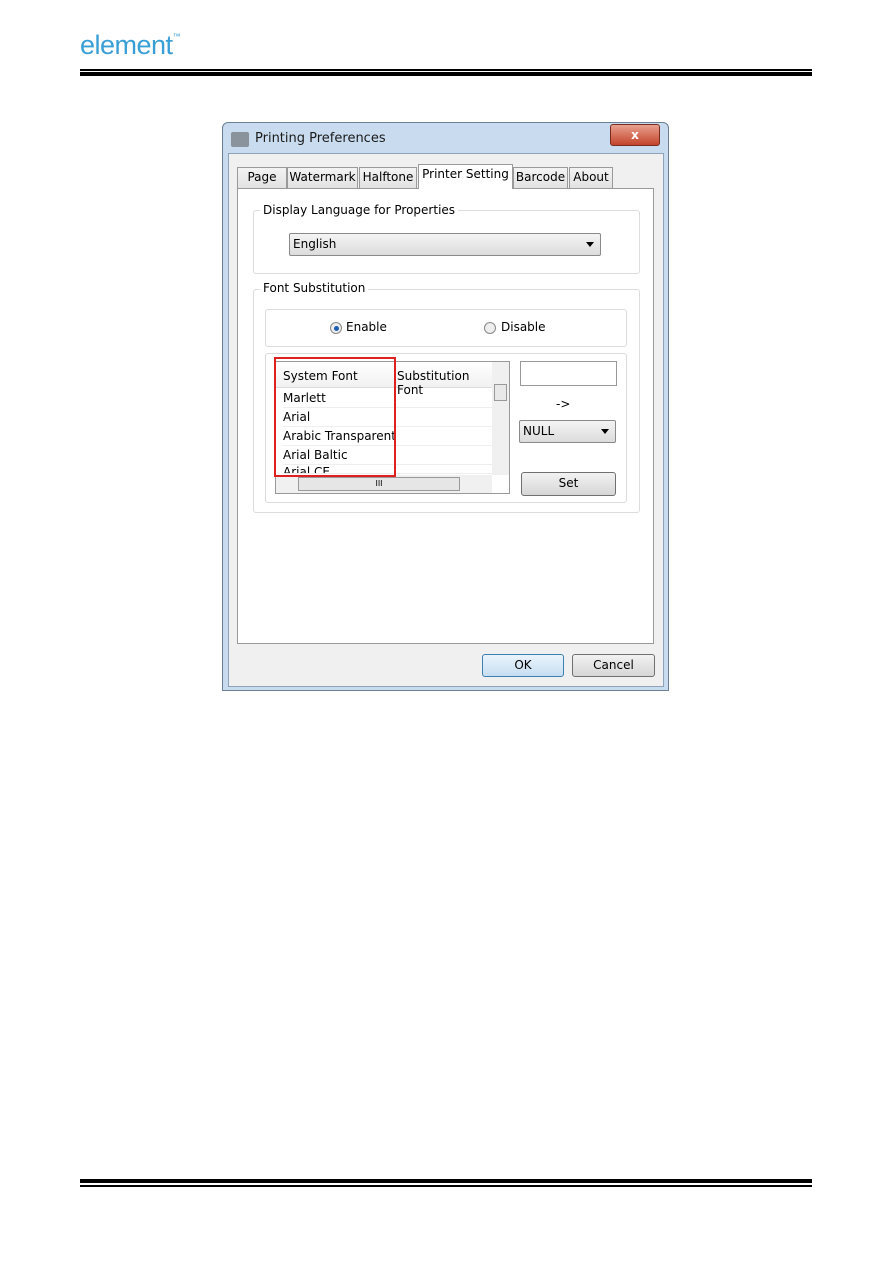  I want to click on tab-page: Page, so click(262, 177).